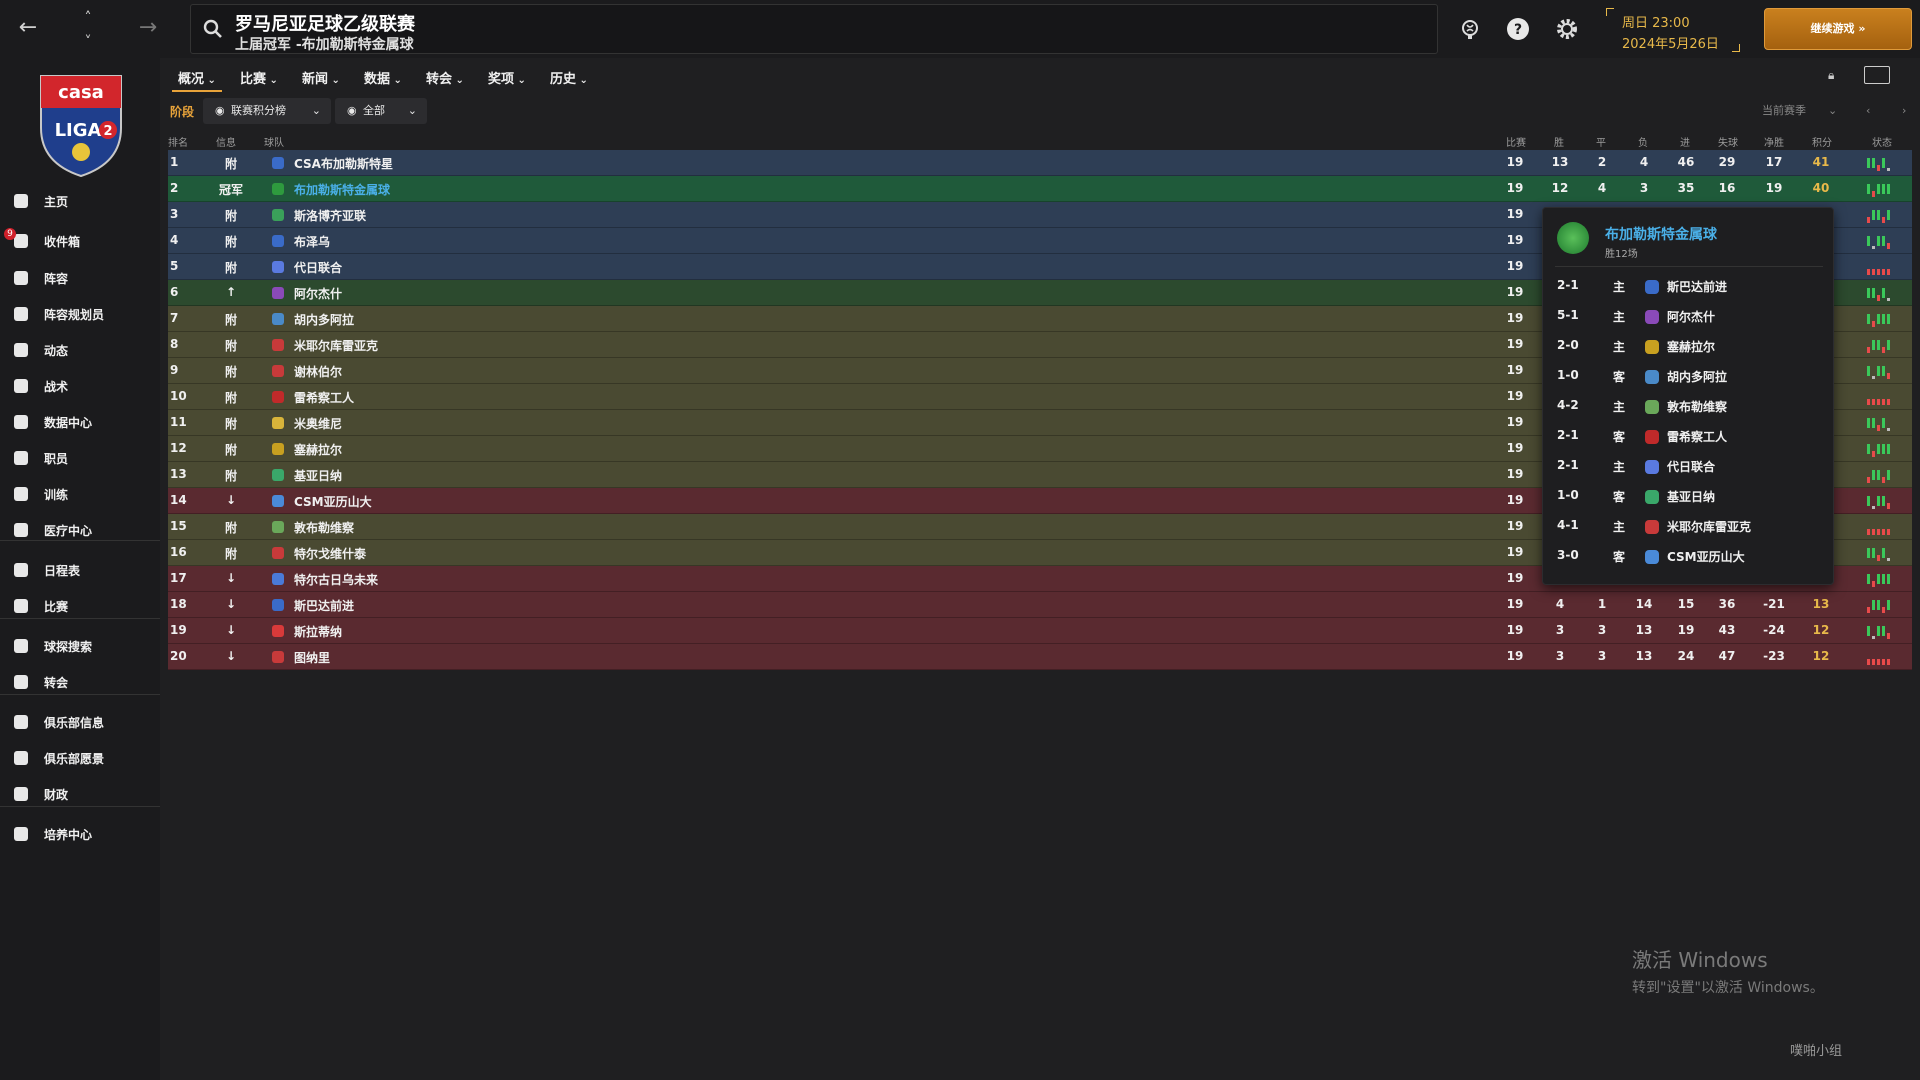  What do you see at coordinates (321, 77) in the screenshot?
I see `tab-2: 新闻 ⌄` at bounding box center [321, 77].